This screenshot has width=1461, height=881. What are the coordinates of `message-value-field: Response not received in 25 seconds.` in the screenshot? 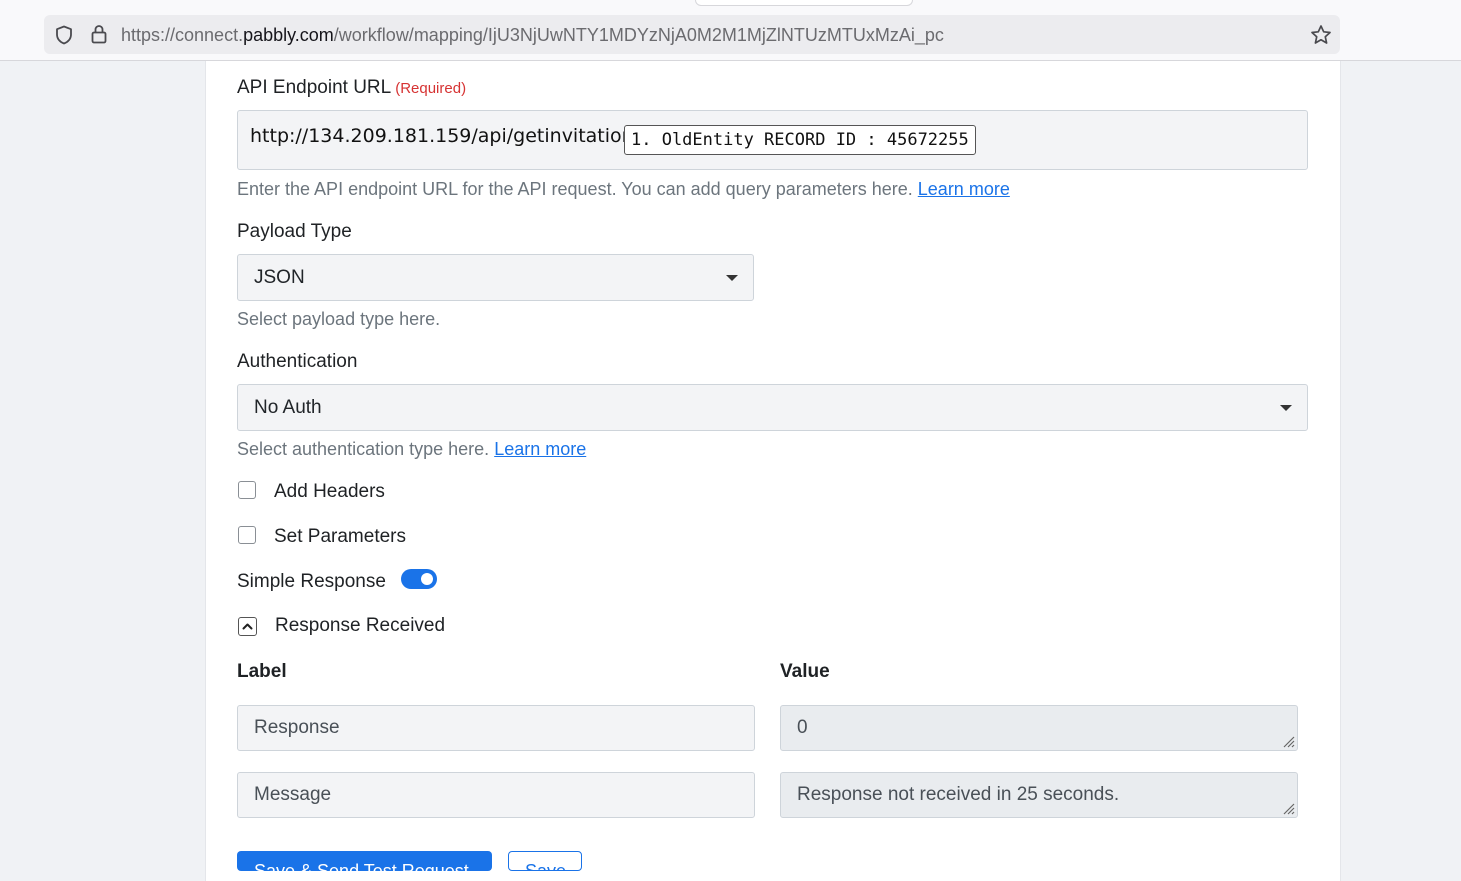 It's located at (1039, 795).